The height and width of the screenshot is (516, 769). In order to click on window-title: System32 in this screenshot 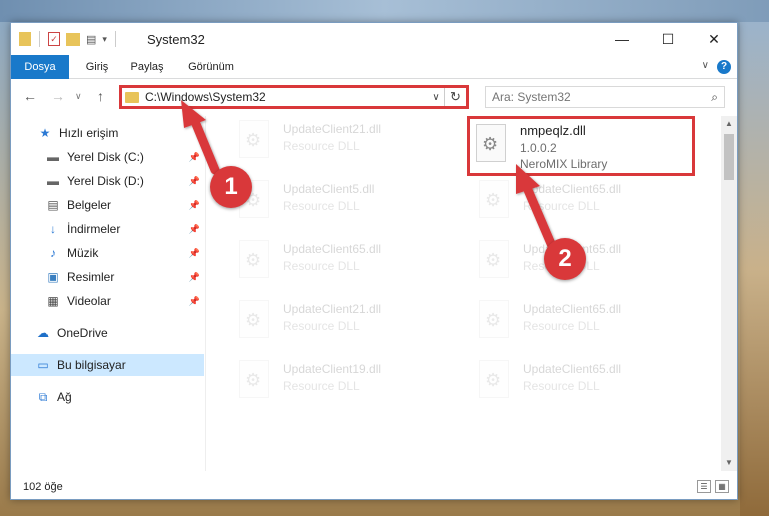, I will do `click(176, 39)`.